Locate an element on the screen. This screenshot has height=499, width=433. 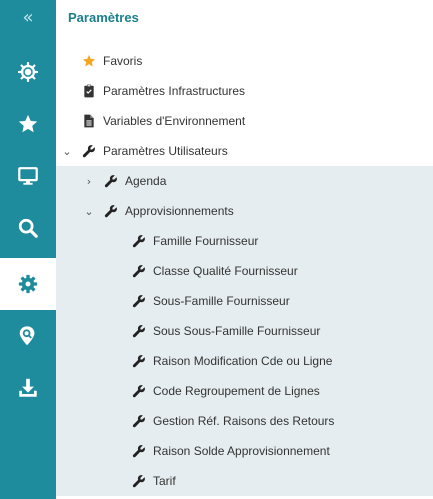
tree-item-sous-sous-famille: Sous Sous-Famille Fournisseur is located at coordinates (244, 331).